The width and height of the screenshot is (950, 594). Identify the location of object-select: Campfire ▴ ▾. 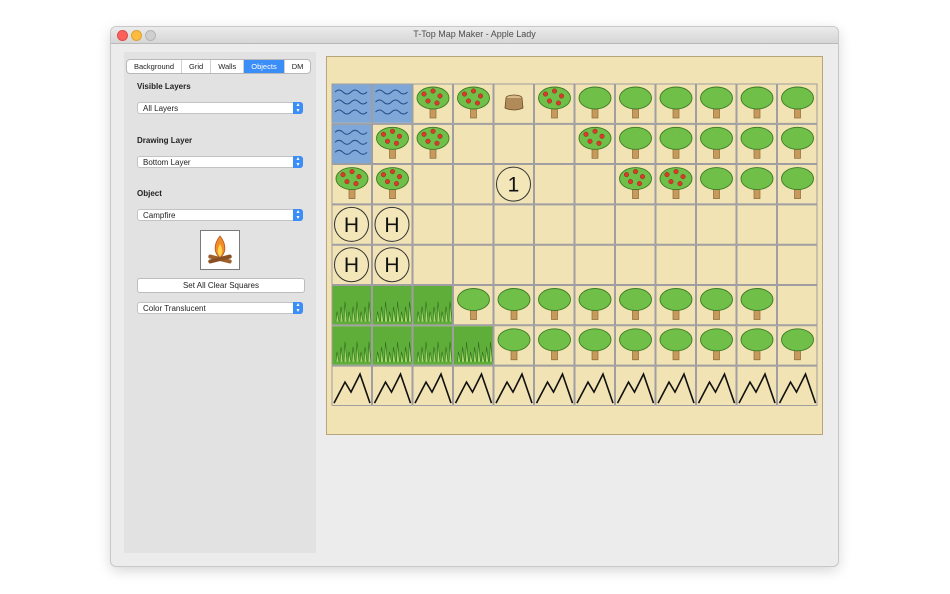
(220, 215).